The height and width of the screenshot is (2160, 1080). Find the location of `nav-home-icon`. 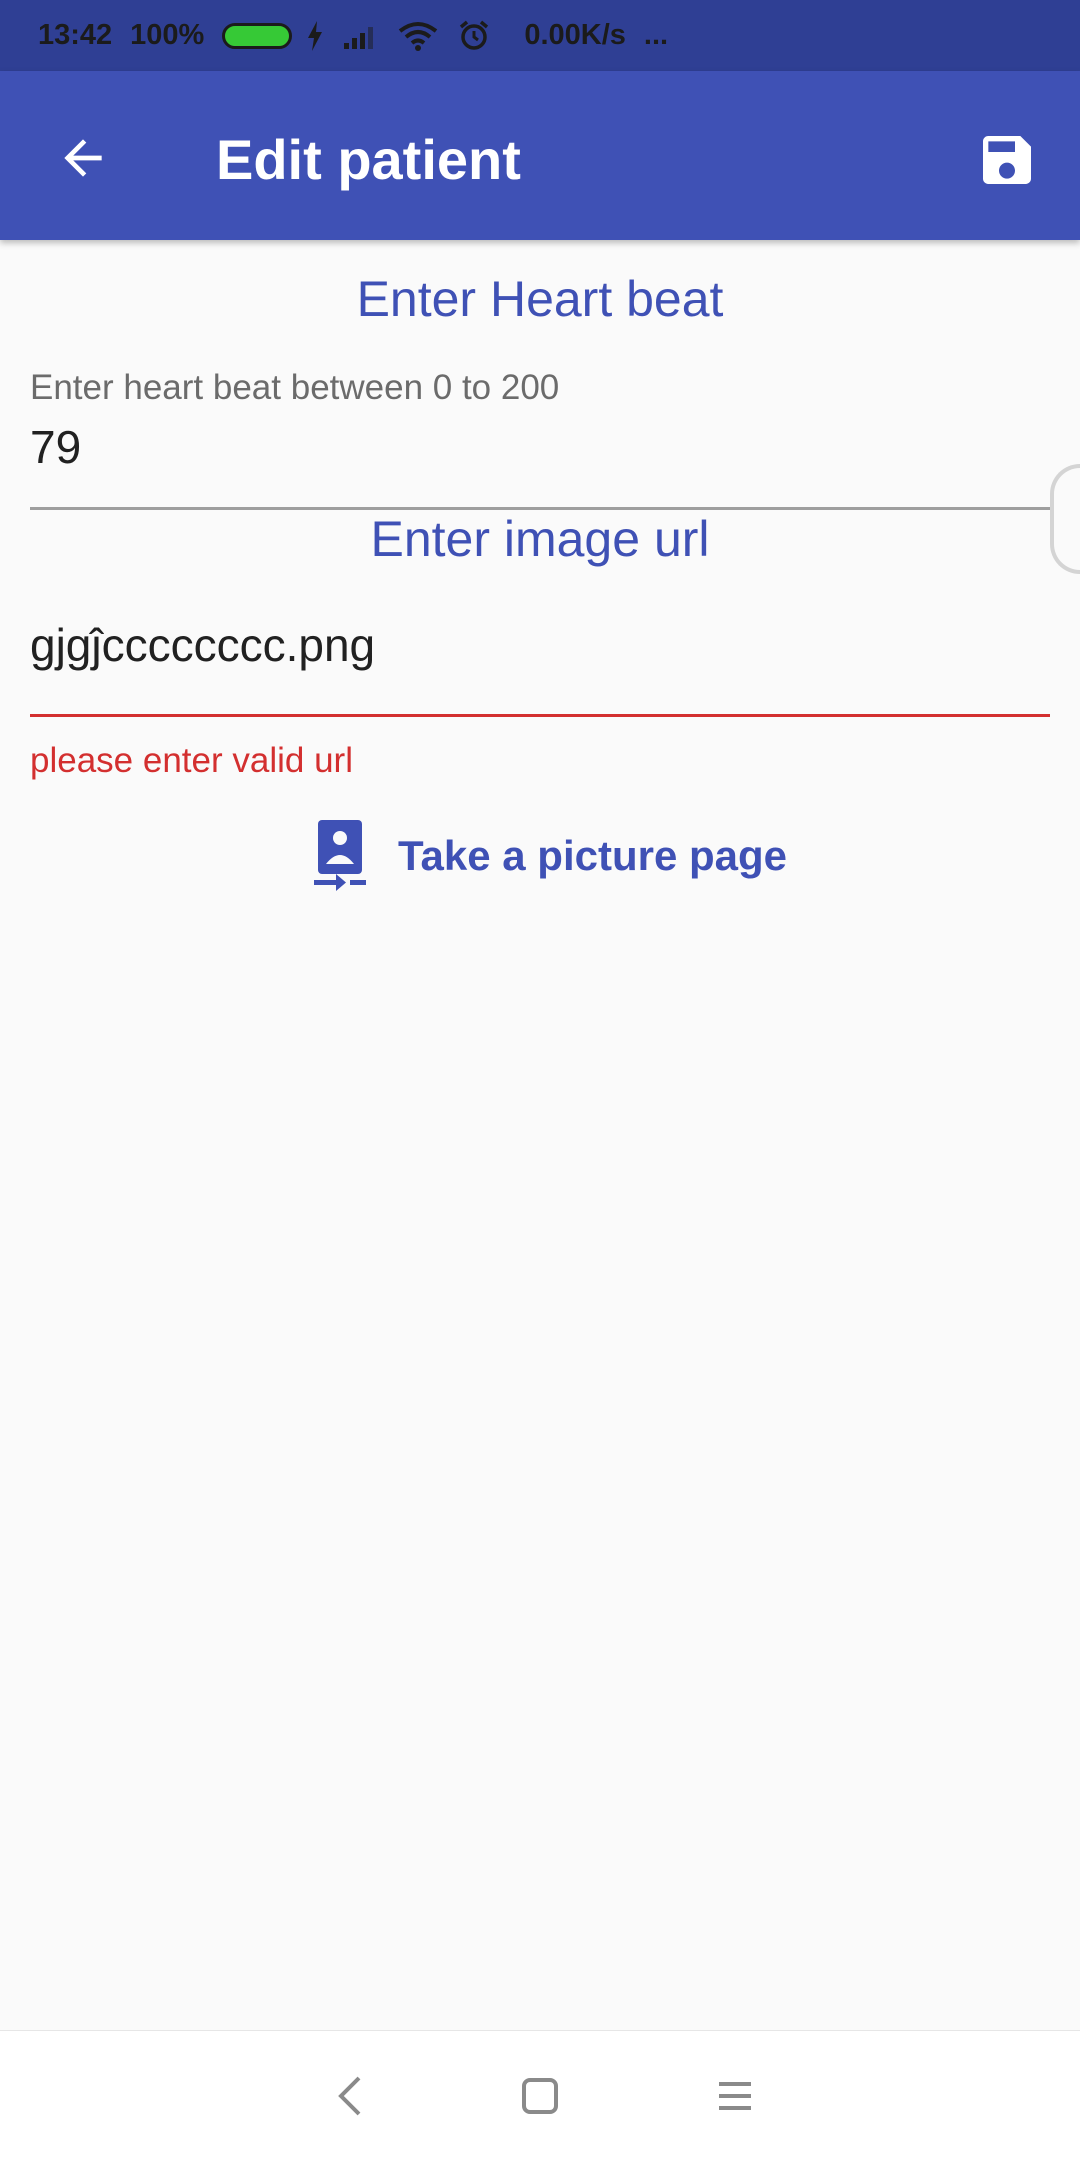

nav-home-icon is located at coordinates (540, 2096).